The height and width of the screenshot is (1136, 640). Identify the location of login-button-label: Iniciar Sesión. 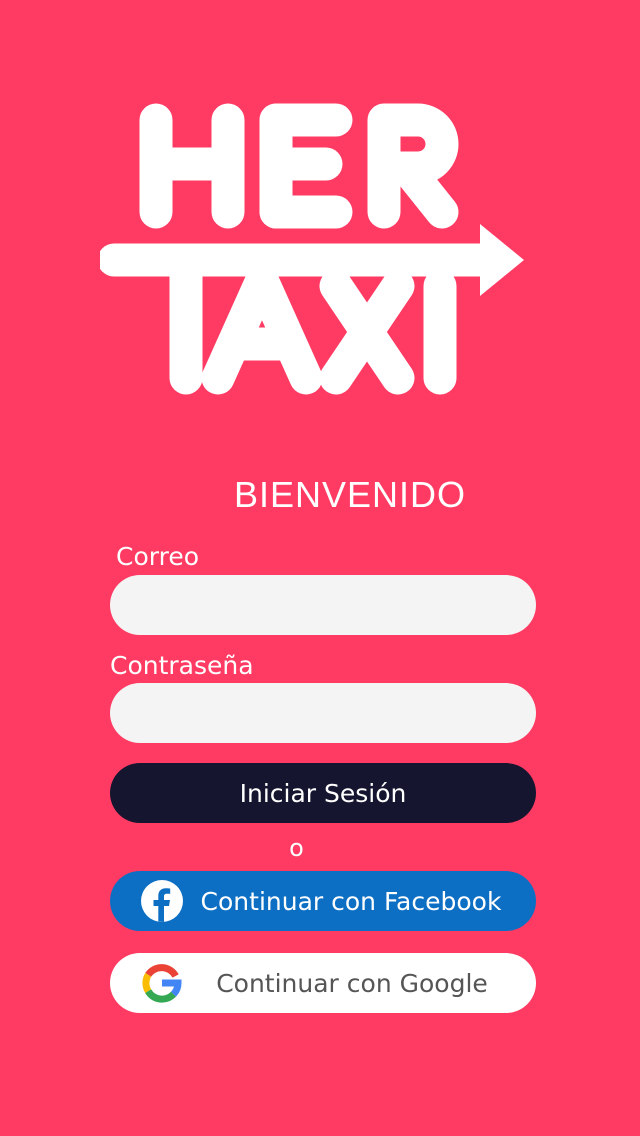
(323, 793).